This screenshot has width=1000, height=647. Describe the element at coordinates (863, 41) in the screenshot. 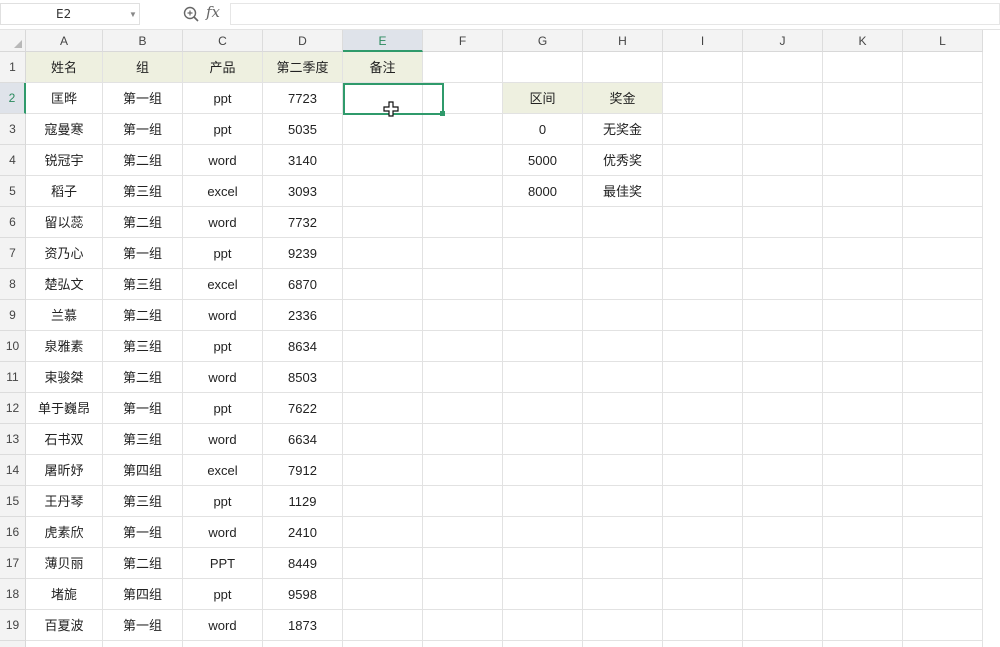

I see `column-header-k: K` at that location.